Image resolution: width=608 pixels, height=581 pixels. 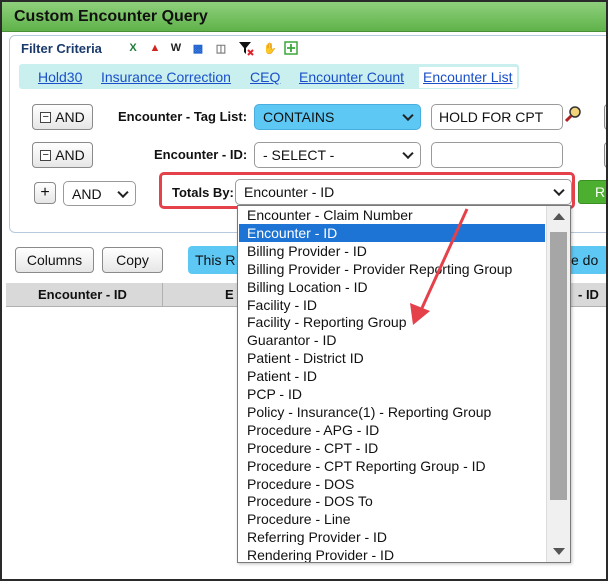 I want to click on dropdown-option: Procedure - CPT - ID, so click(x=392, y=448).